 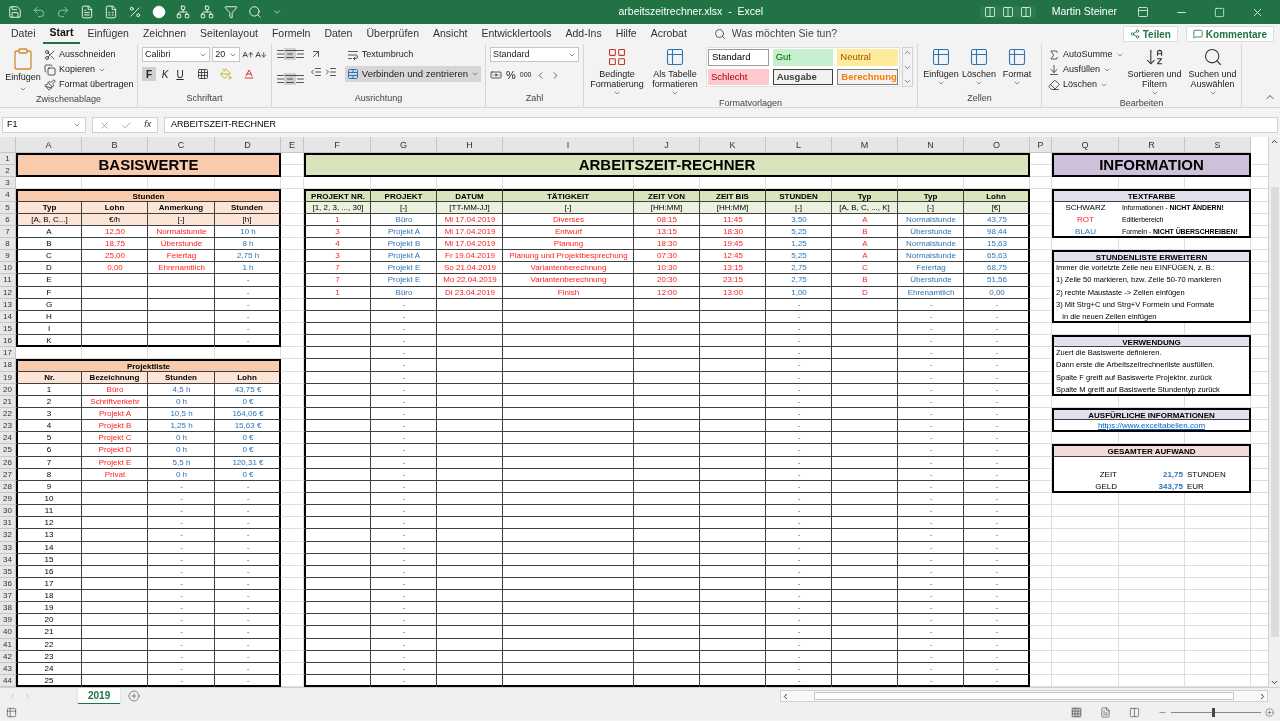 I want to click on column-header: G, so click(x=404, y=145).